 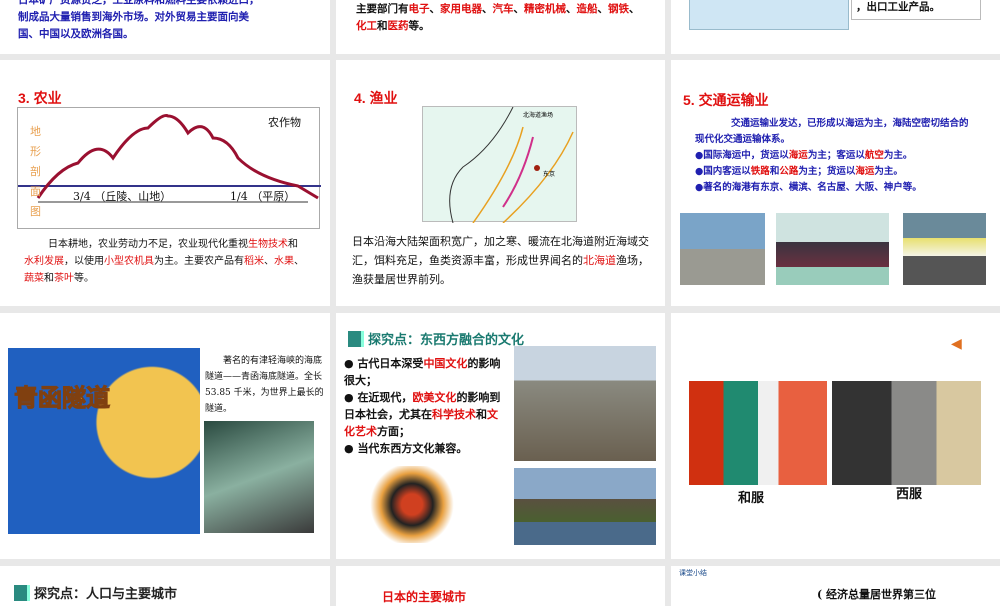 I want to click on map-label: 北海道渔场, so click(x=538, y=115).